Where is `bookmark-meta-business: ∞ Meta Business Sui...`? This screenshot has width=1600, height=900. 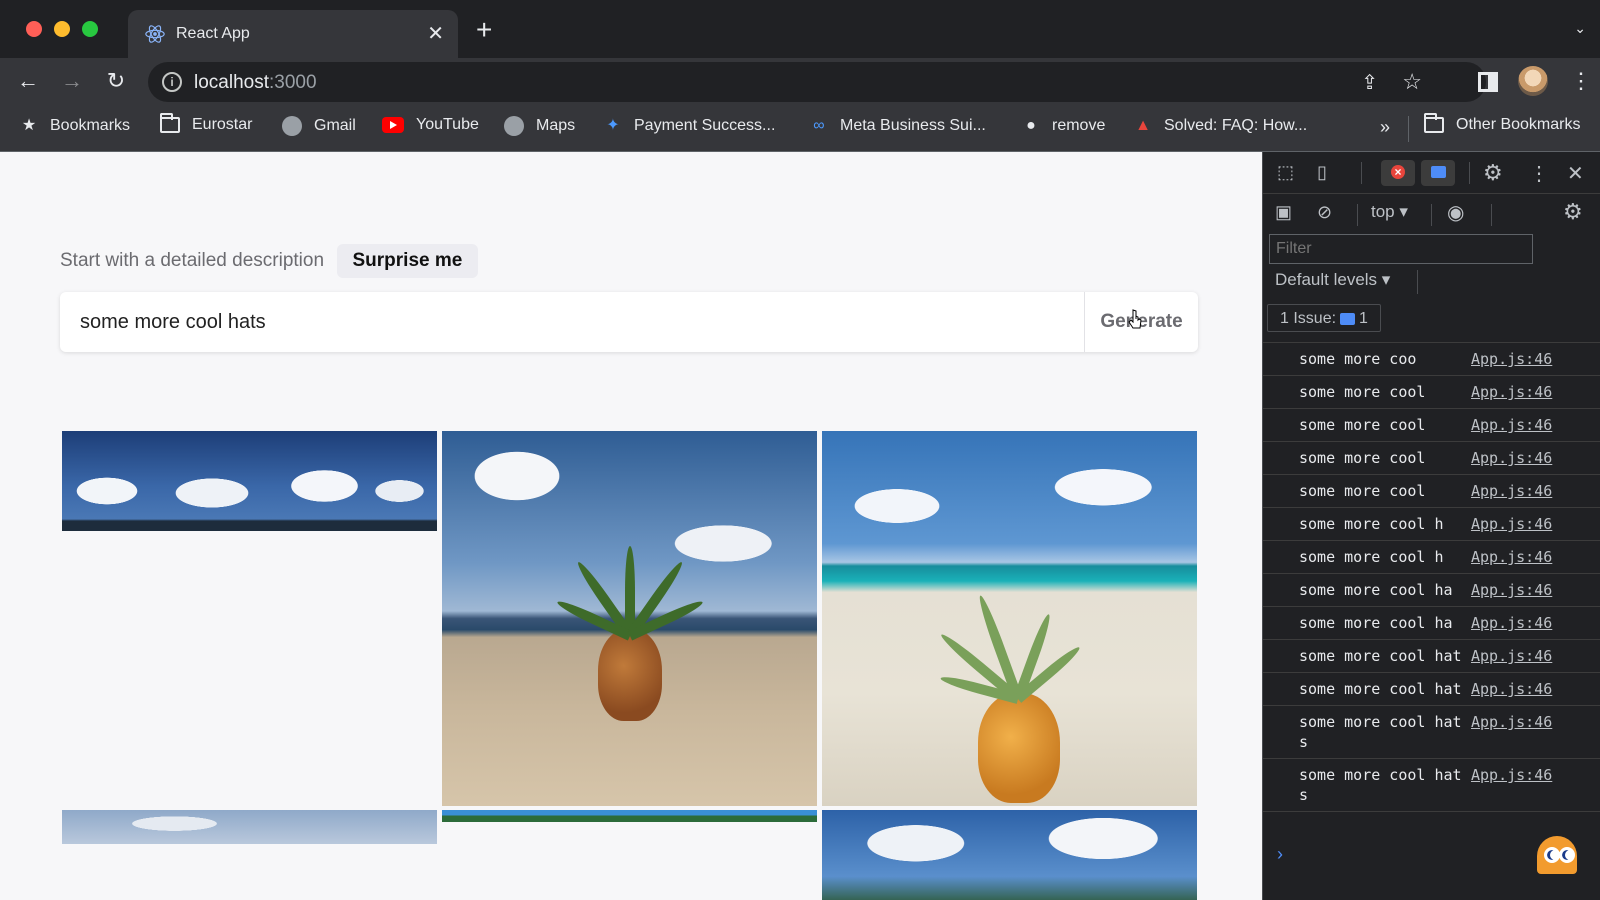 bookmark-meta-business: ∞ Meta Business Sui... is located at coordinates (897, 128).